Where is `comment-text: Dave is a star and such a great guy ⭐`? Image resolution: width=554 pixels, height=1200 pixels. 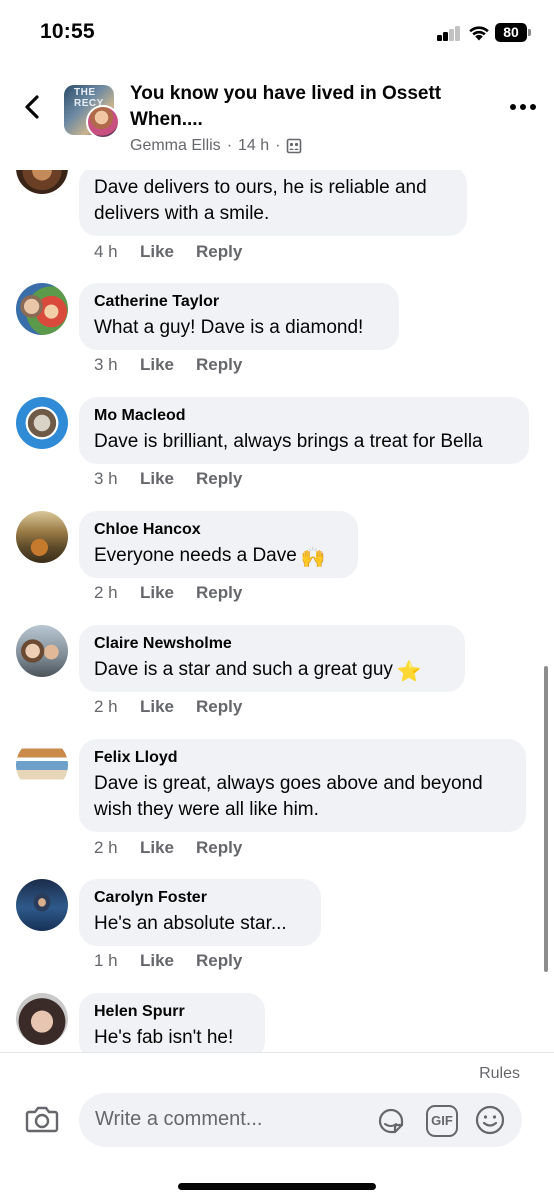
comment-text: Dave is a star and such a great guy ⭐ is located at coordinates (272, 670).